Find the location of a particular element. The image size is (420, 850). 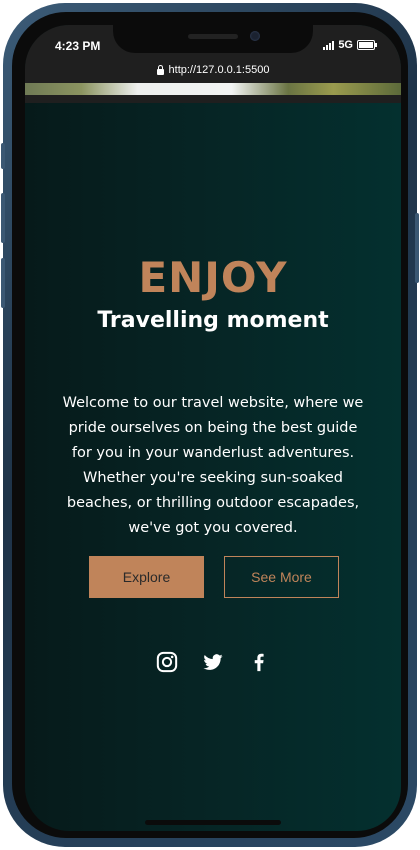

social-links is located at coordinates (213, 662).